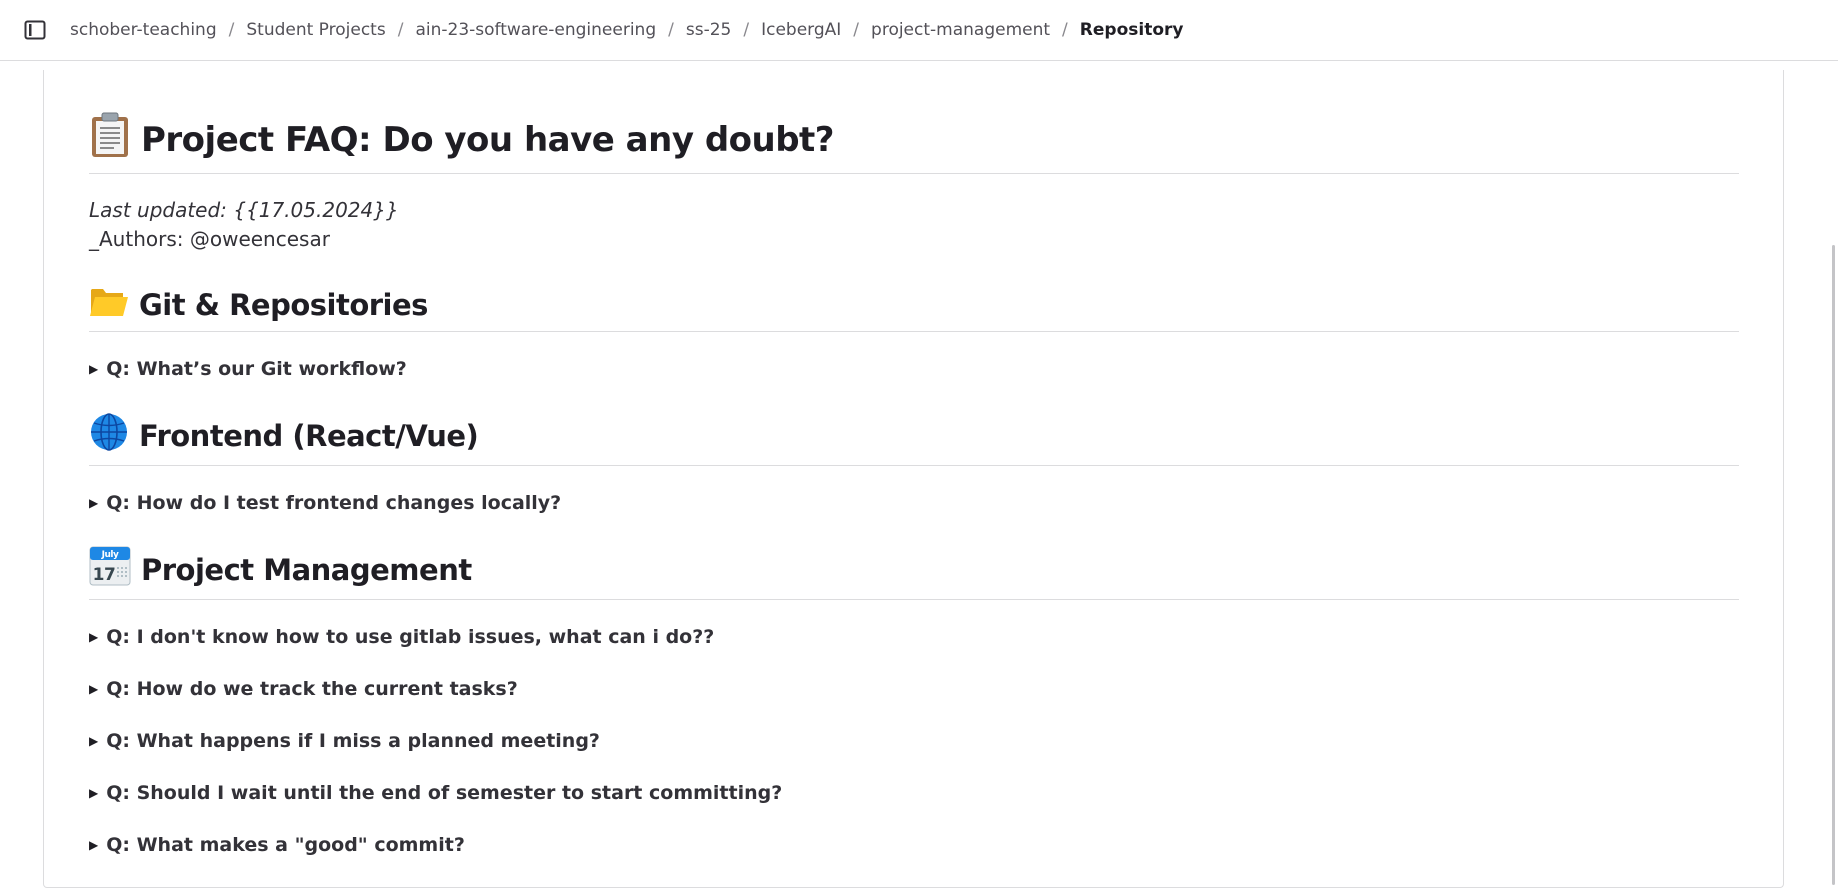 This screenshot has height=891, width=1838. I want to click on authors: _Authors: @oweencesar, so click(209, 239).